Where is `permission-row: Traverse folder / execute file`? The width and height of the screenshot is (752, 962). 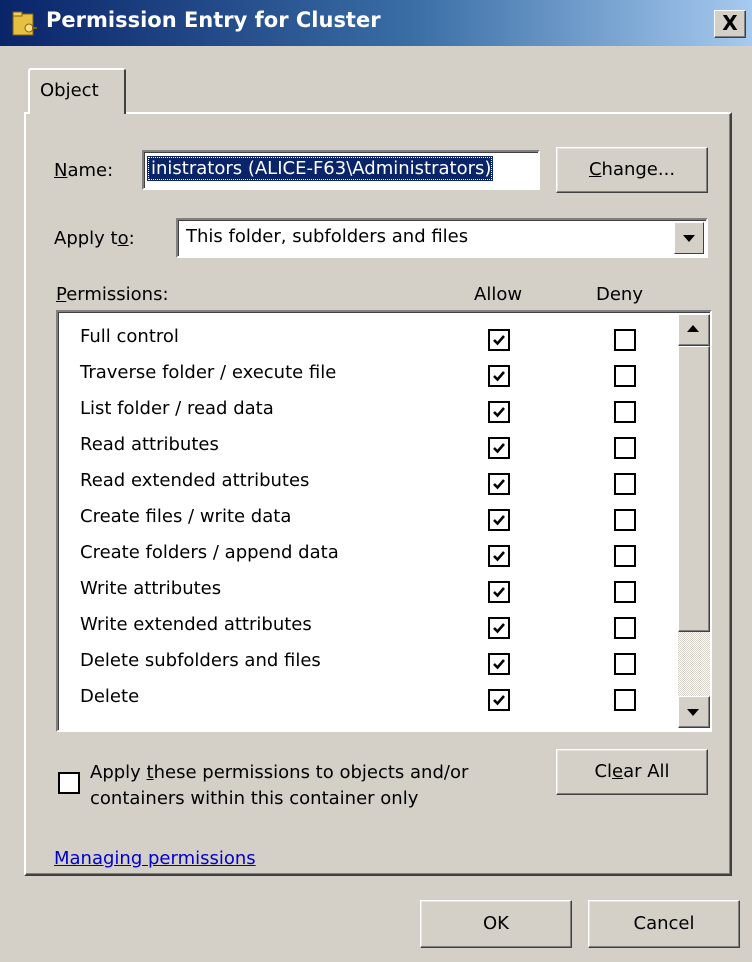
permission-row: Traverse folder / execute file is located at coordinates (368, 376).